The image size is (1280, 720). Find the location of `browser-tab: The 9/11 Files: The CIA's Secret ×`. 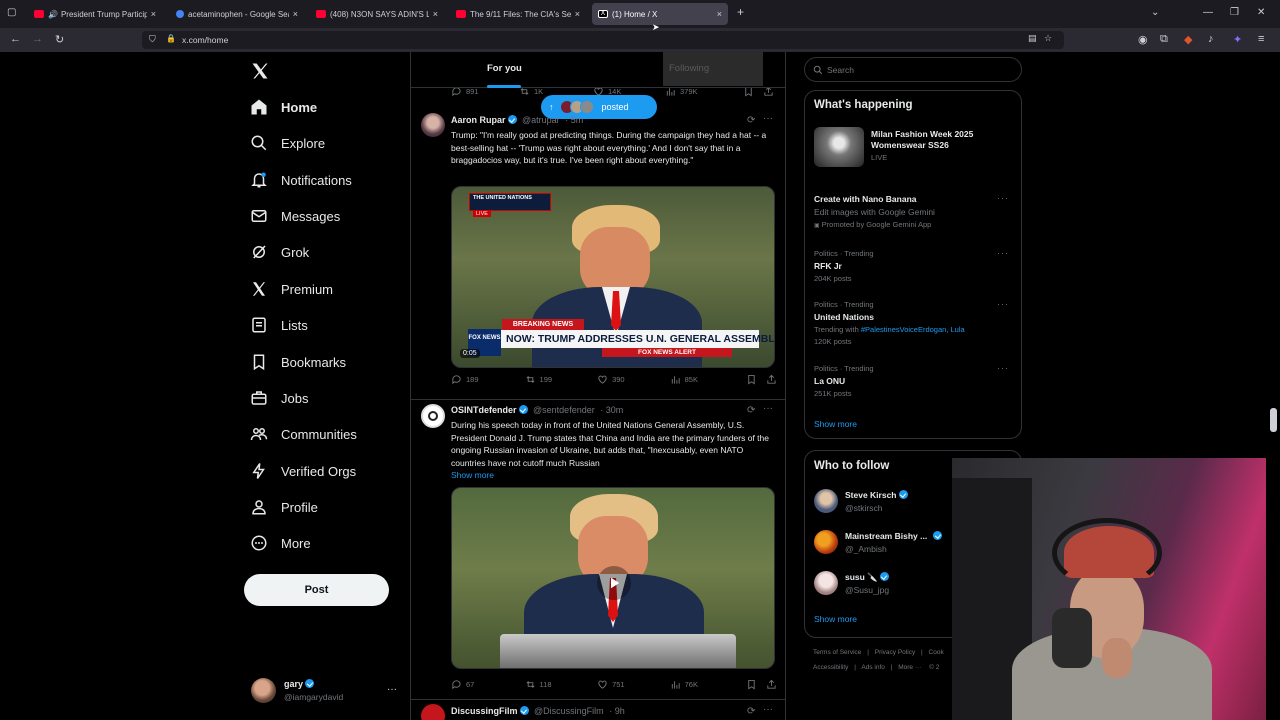

browser-tab: The 9/11 Files: The CIA's Secret × is located at coordinates (518, 14).